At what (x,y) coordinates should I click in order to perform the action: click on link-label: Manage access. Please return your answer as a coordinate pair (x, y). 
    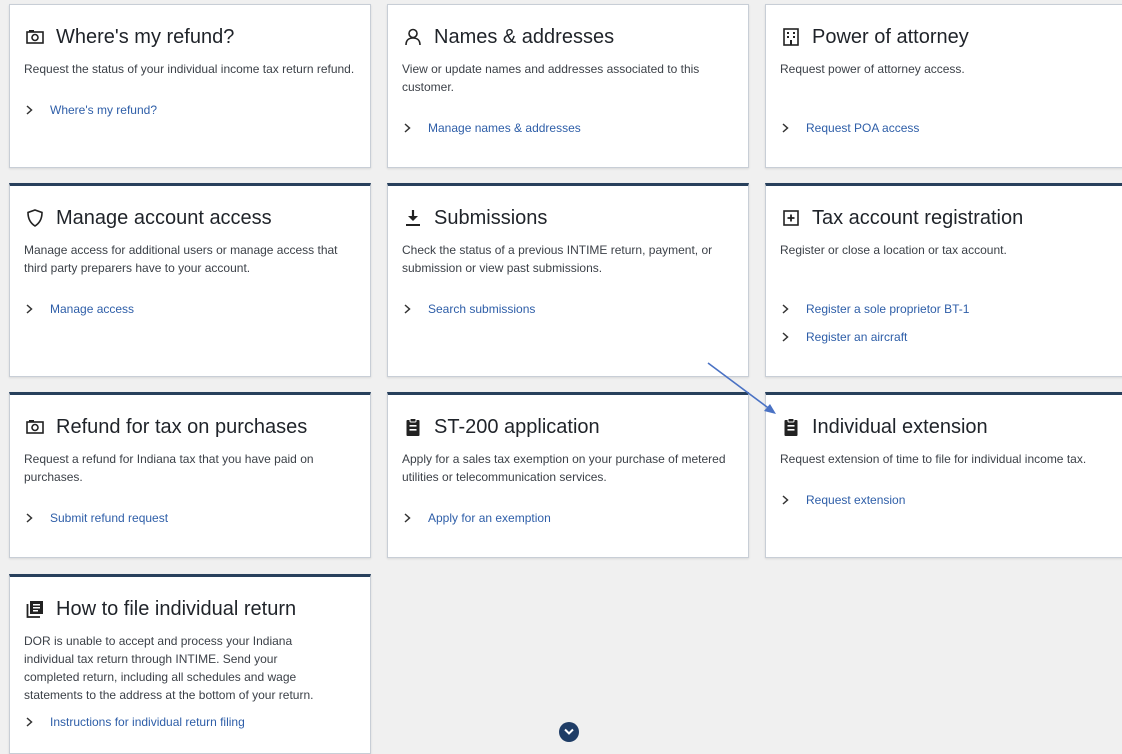
    Looking at the image, I should click on (92, 309).